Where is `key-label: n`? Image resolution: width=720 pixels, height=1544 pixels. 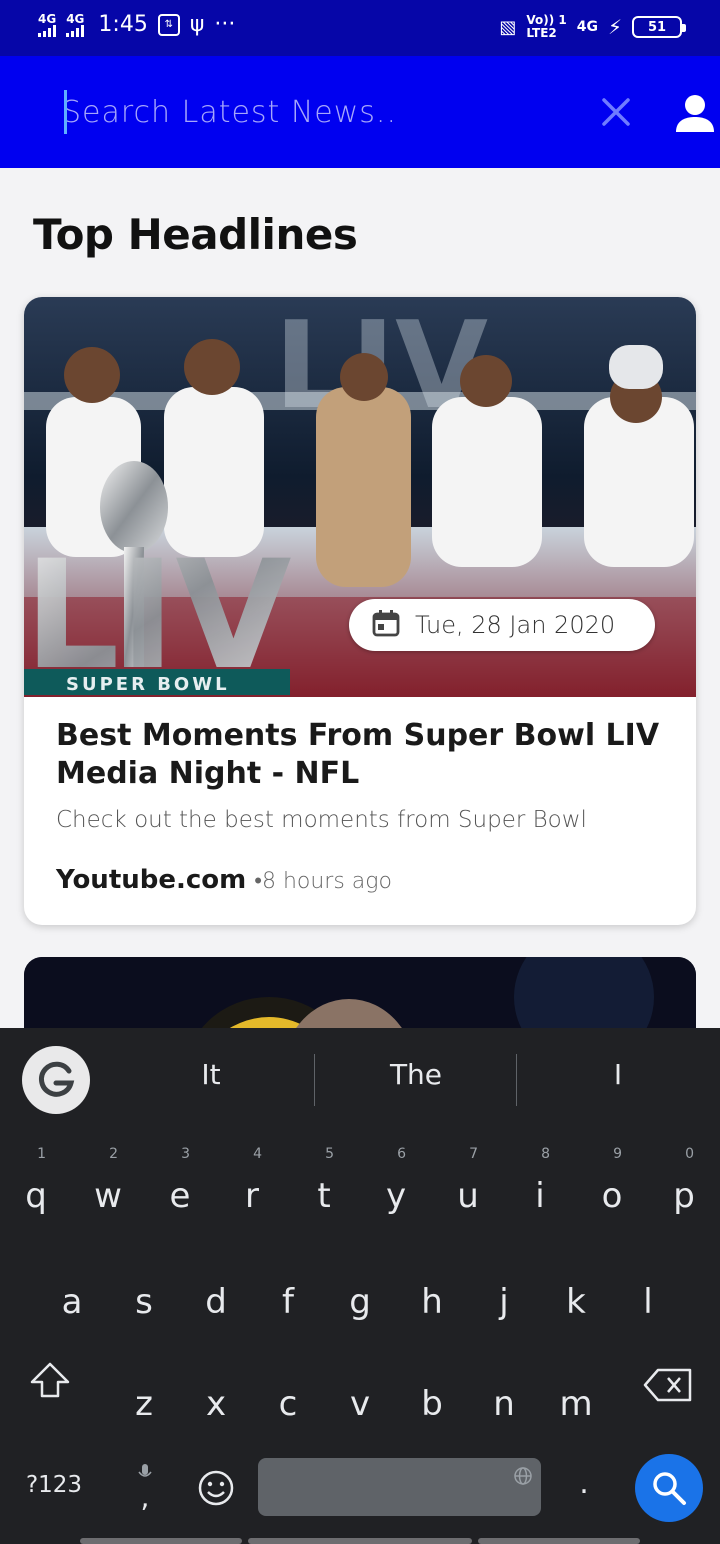
key-label: n is located at coordinates (504, 1404).